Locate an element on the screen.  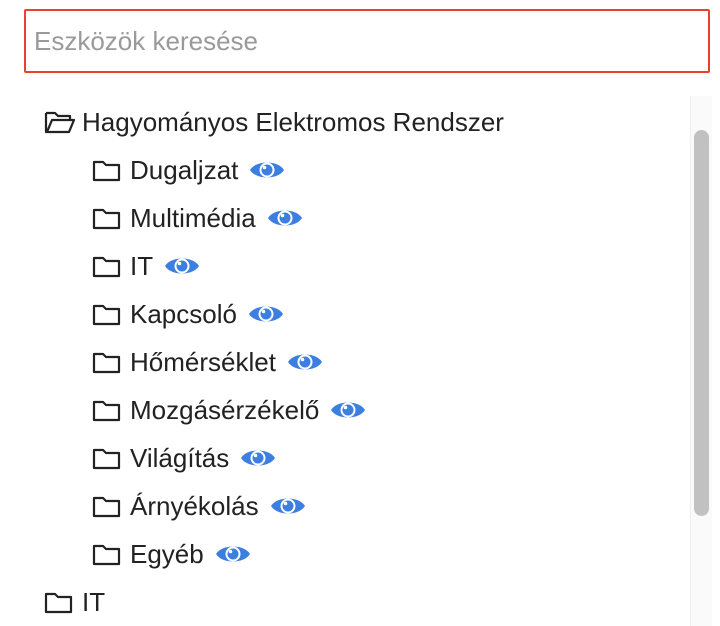
tree-node-label: Multimédia is located at coordinates (193, 218).